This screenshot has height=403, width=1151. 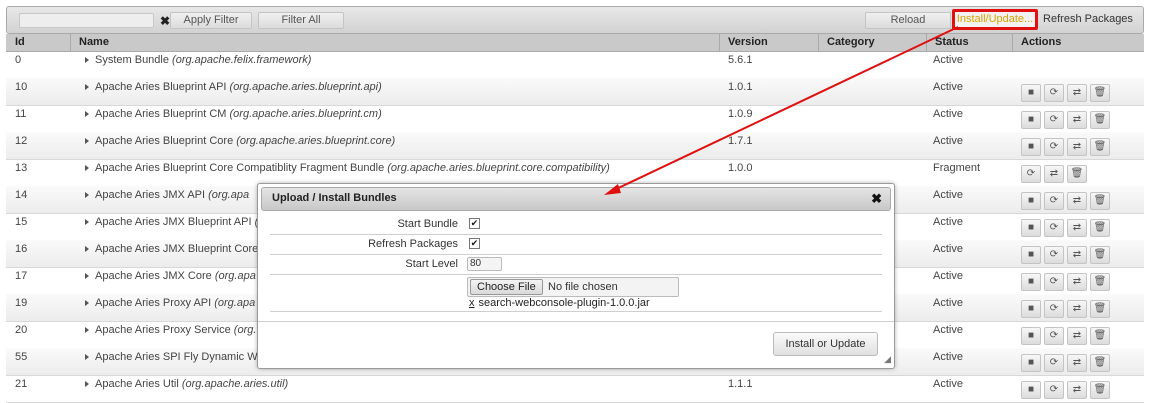 I want to click on filter-all-button: Filter All, so click(x=301, y=20).